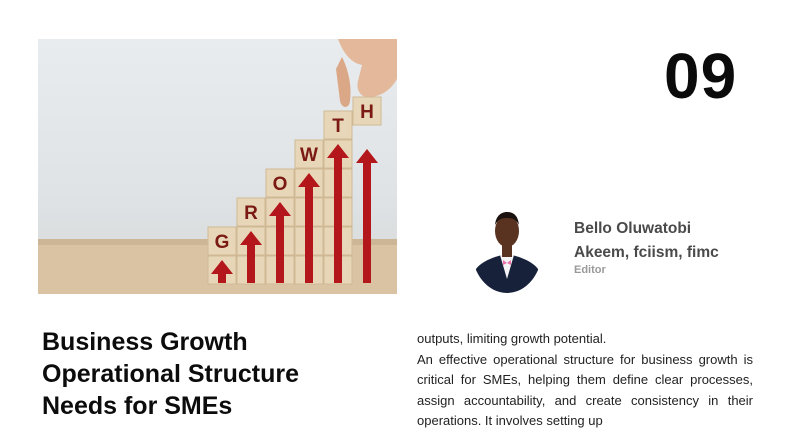 This screenshot has width=795, height=432. Describe the element at coordinates (280, 184) in the screenshot. I see `block-letter: O` at that location.